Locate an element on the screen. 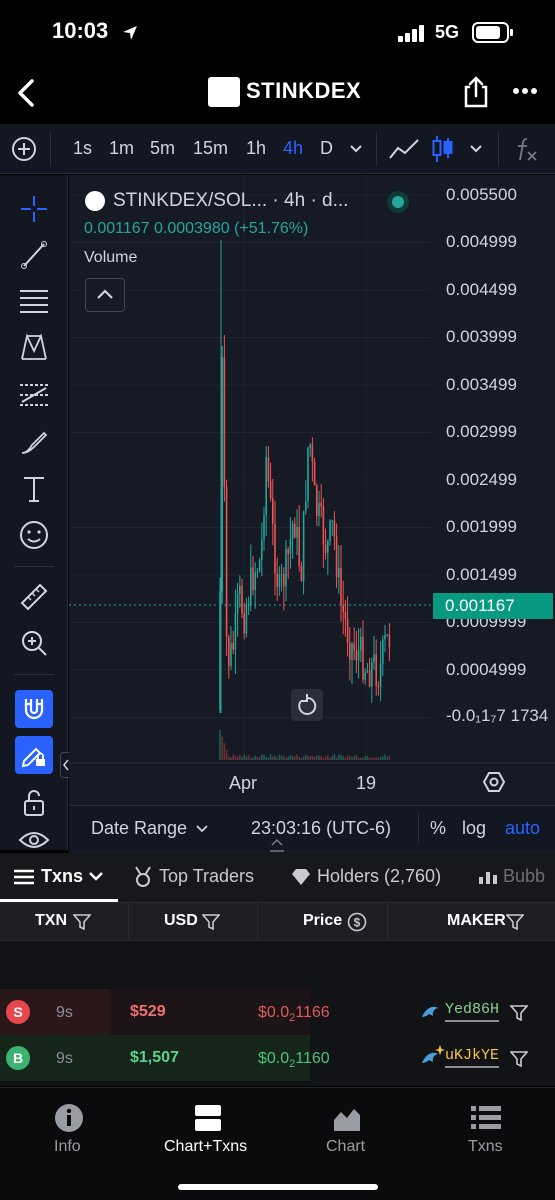 The image size is (555, 1200). timeframe-1h: 1h is located at coordinates (256, 148).